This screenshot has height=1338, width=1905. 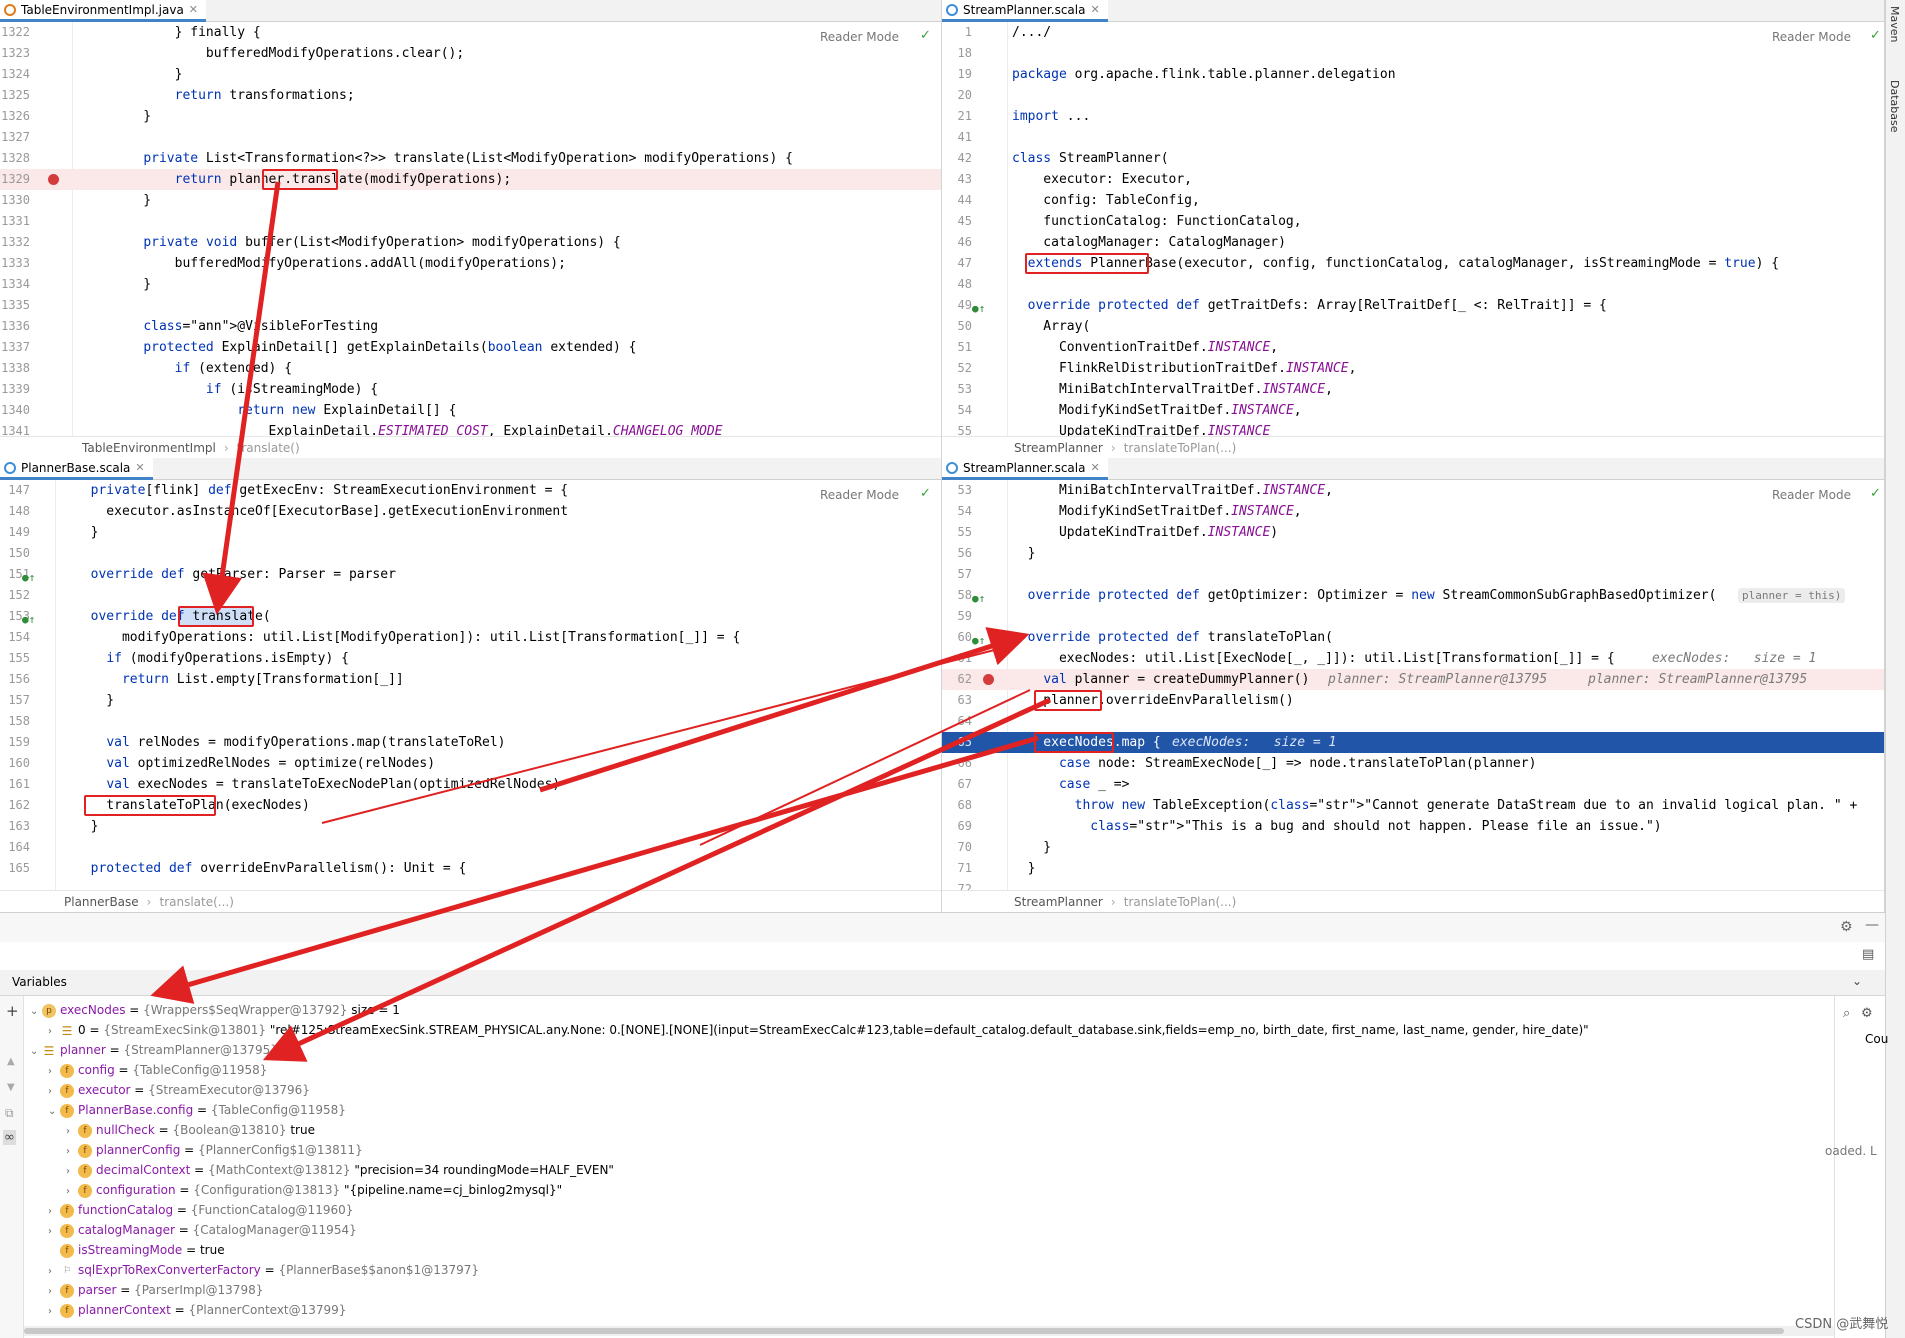 I want to click on database-tool-tab: Database, so click(x=1894, y=106).